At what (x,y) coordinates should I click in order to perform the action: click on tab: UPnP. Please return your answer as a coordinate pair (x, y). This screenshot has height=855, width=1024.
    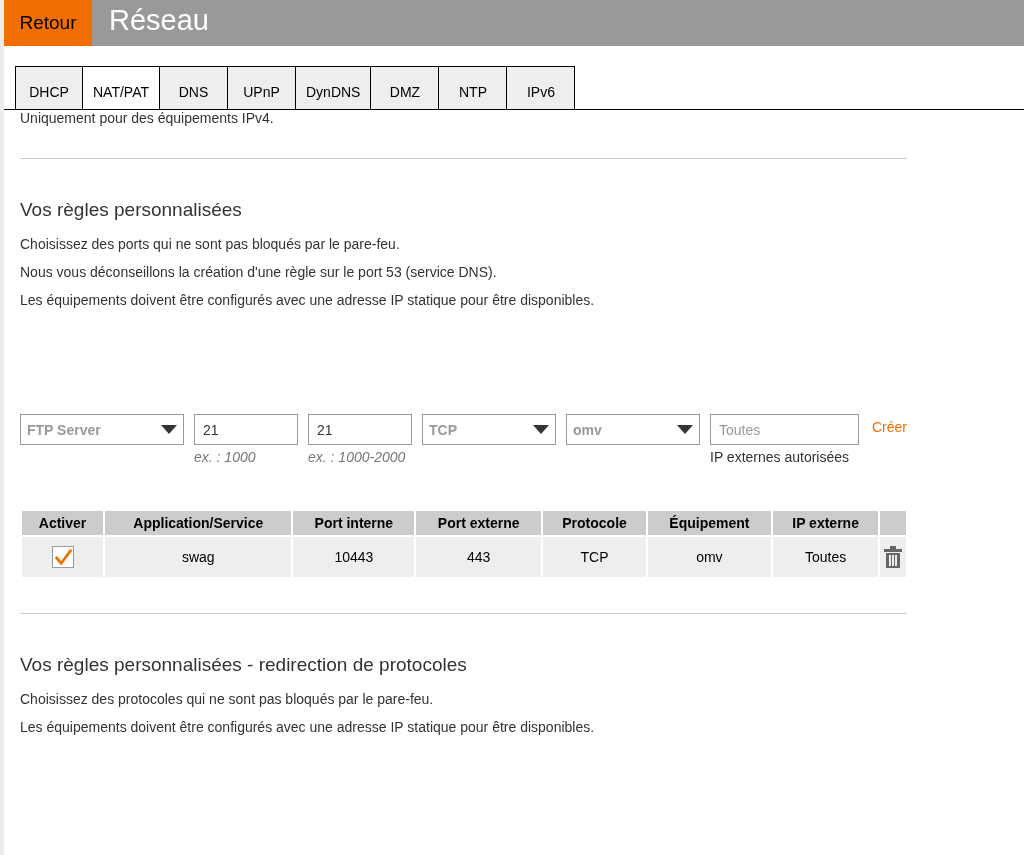
    Looking at the image, I should click on (262, 88).